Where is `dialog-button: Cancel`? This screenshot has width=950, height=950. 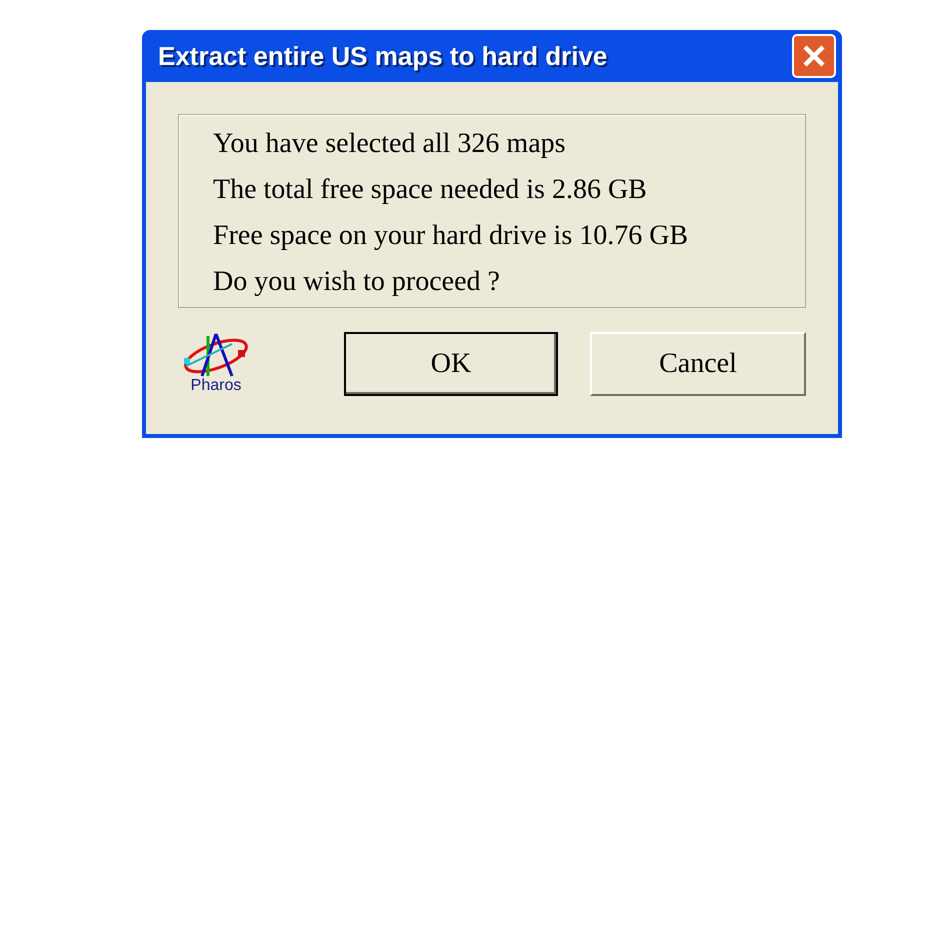 dialog-button: Cancel is located at coordinates (698, 364).